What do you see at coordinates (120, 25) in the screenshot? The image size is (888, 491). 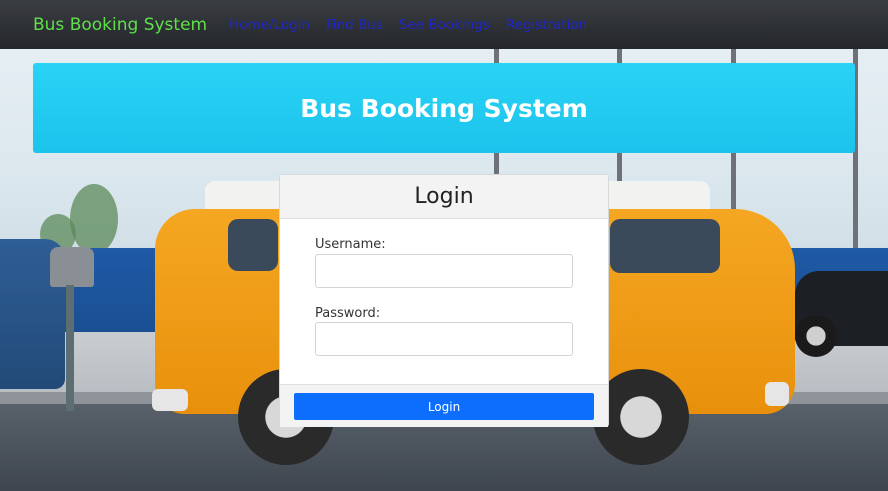 I see `brand-link: Bus Booking System` at bounding box center [120, 25].